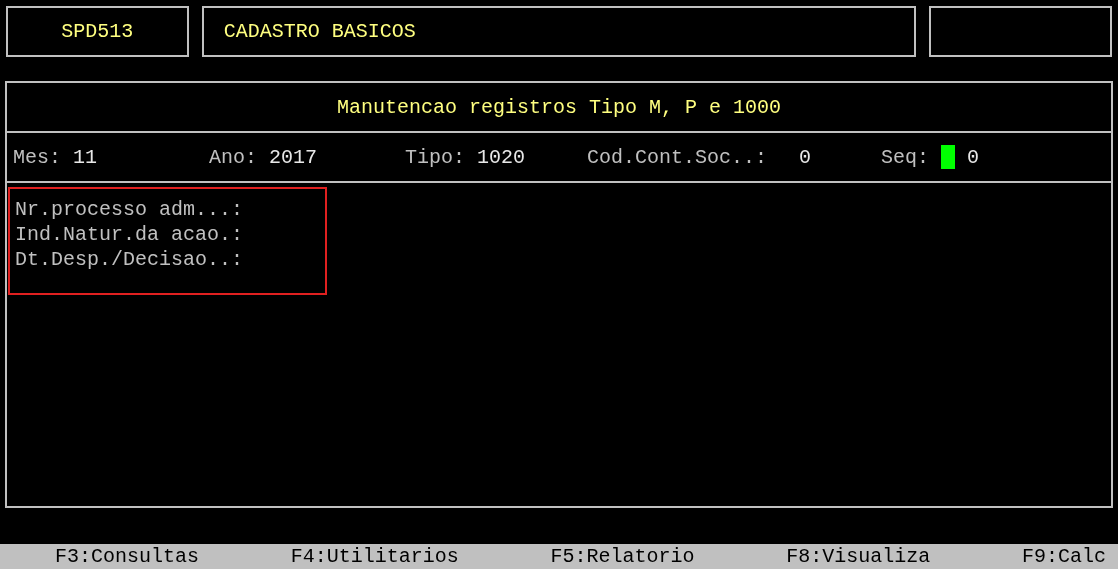 This screenshot has width=1118, height=569. What do you see at coordinates (37, 157) in the screenshot?
I see `field-label: Mes:` at bounding box center [37, 157].